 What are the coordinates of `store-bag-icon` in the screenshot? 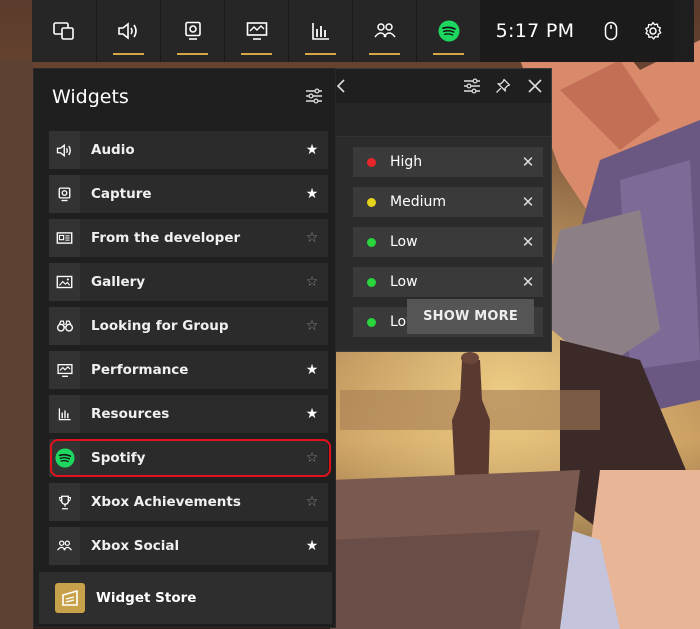 It's located at (70, 598).